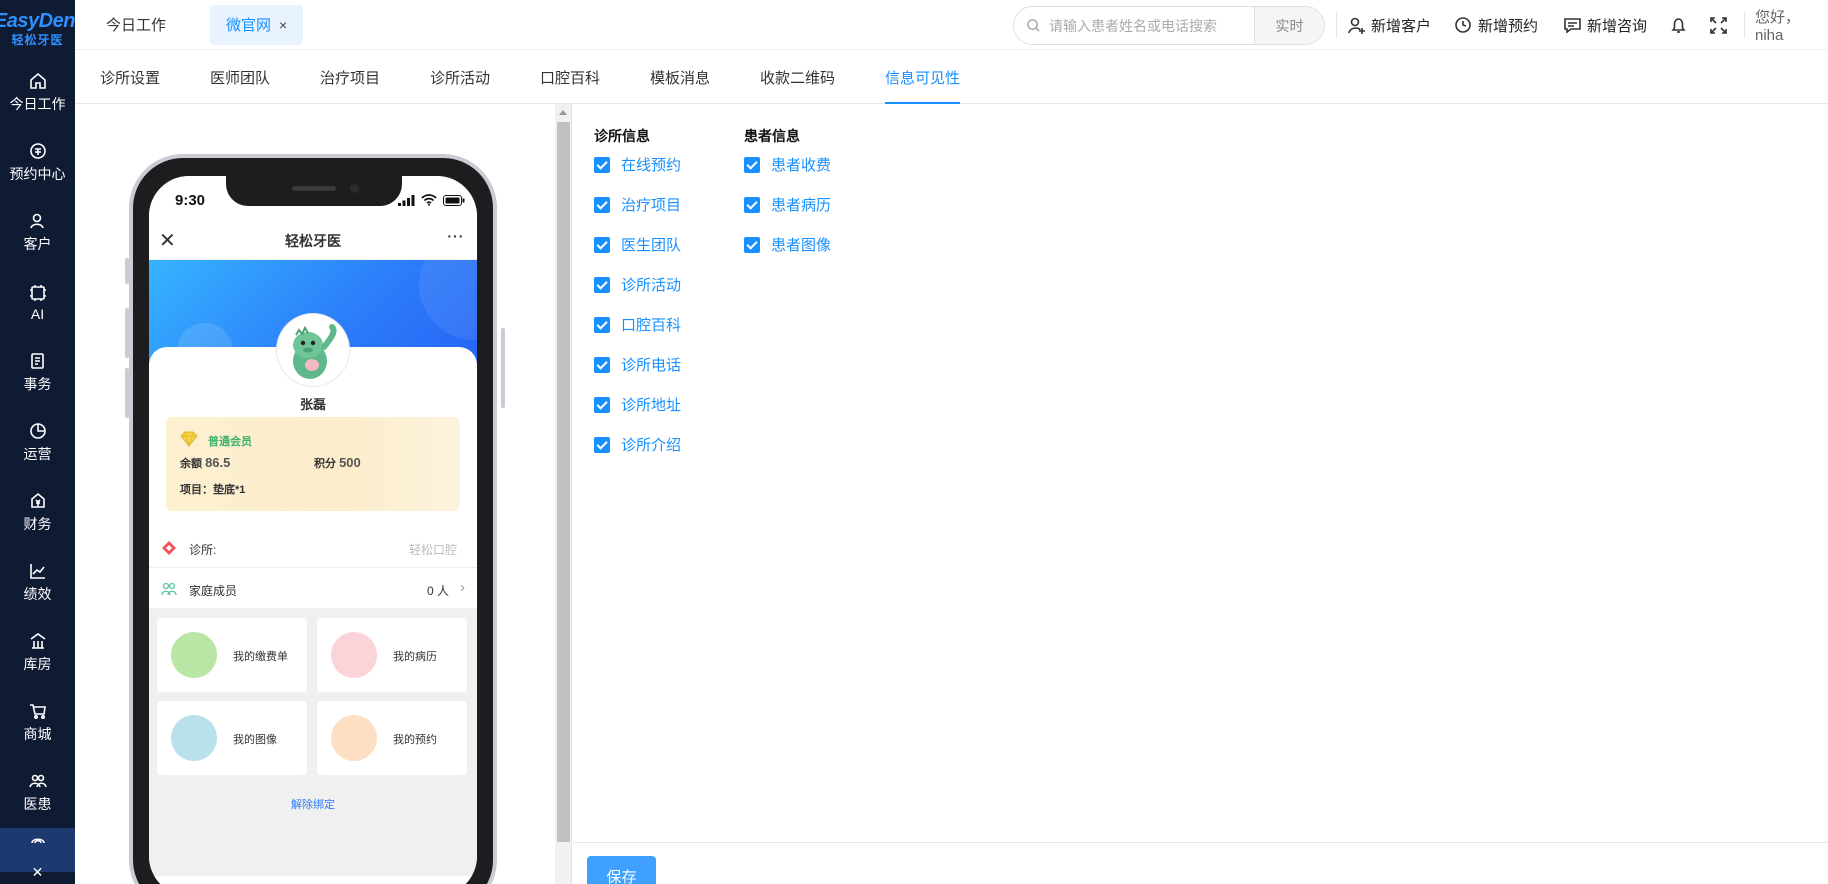 This screenshot has height=884, width=1828. I want to click on balance: 余额 86.5, so click(205, 463).